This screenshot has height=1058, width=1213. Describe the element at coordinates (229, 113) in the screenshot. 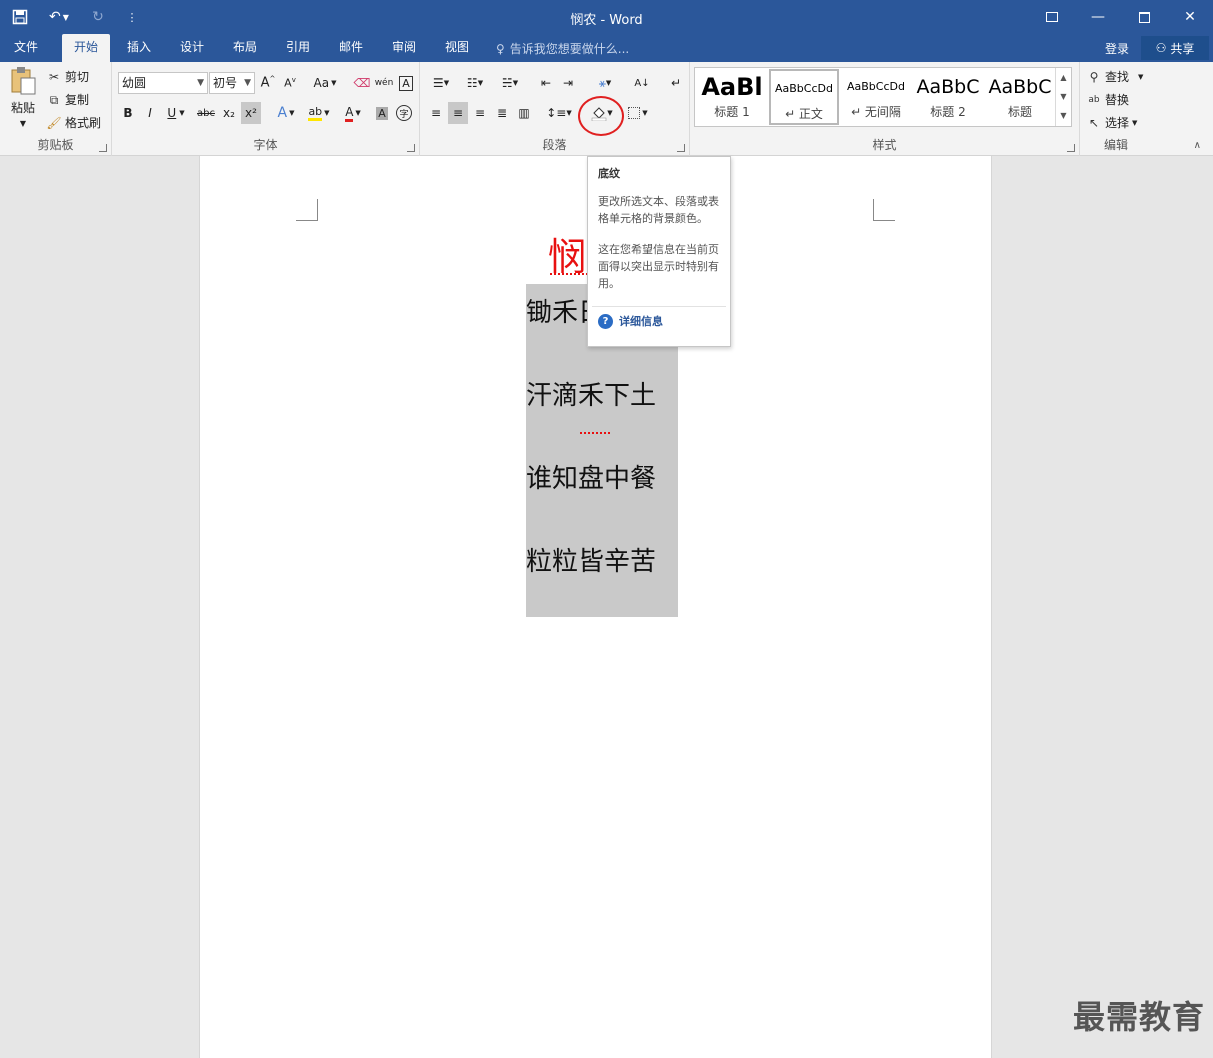

I see `subscript-button: x₂` at that location.